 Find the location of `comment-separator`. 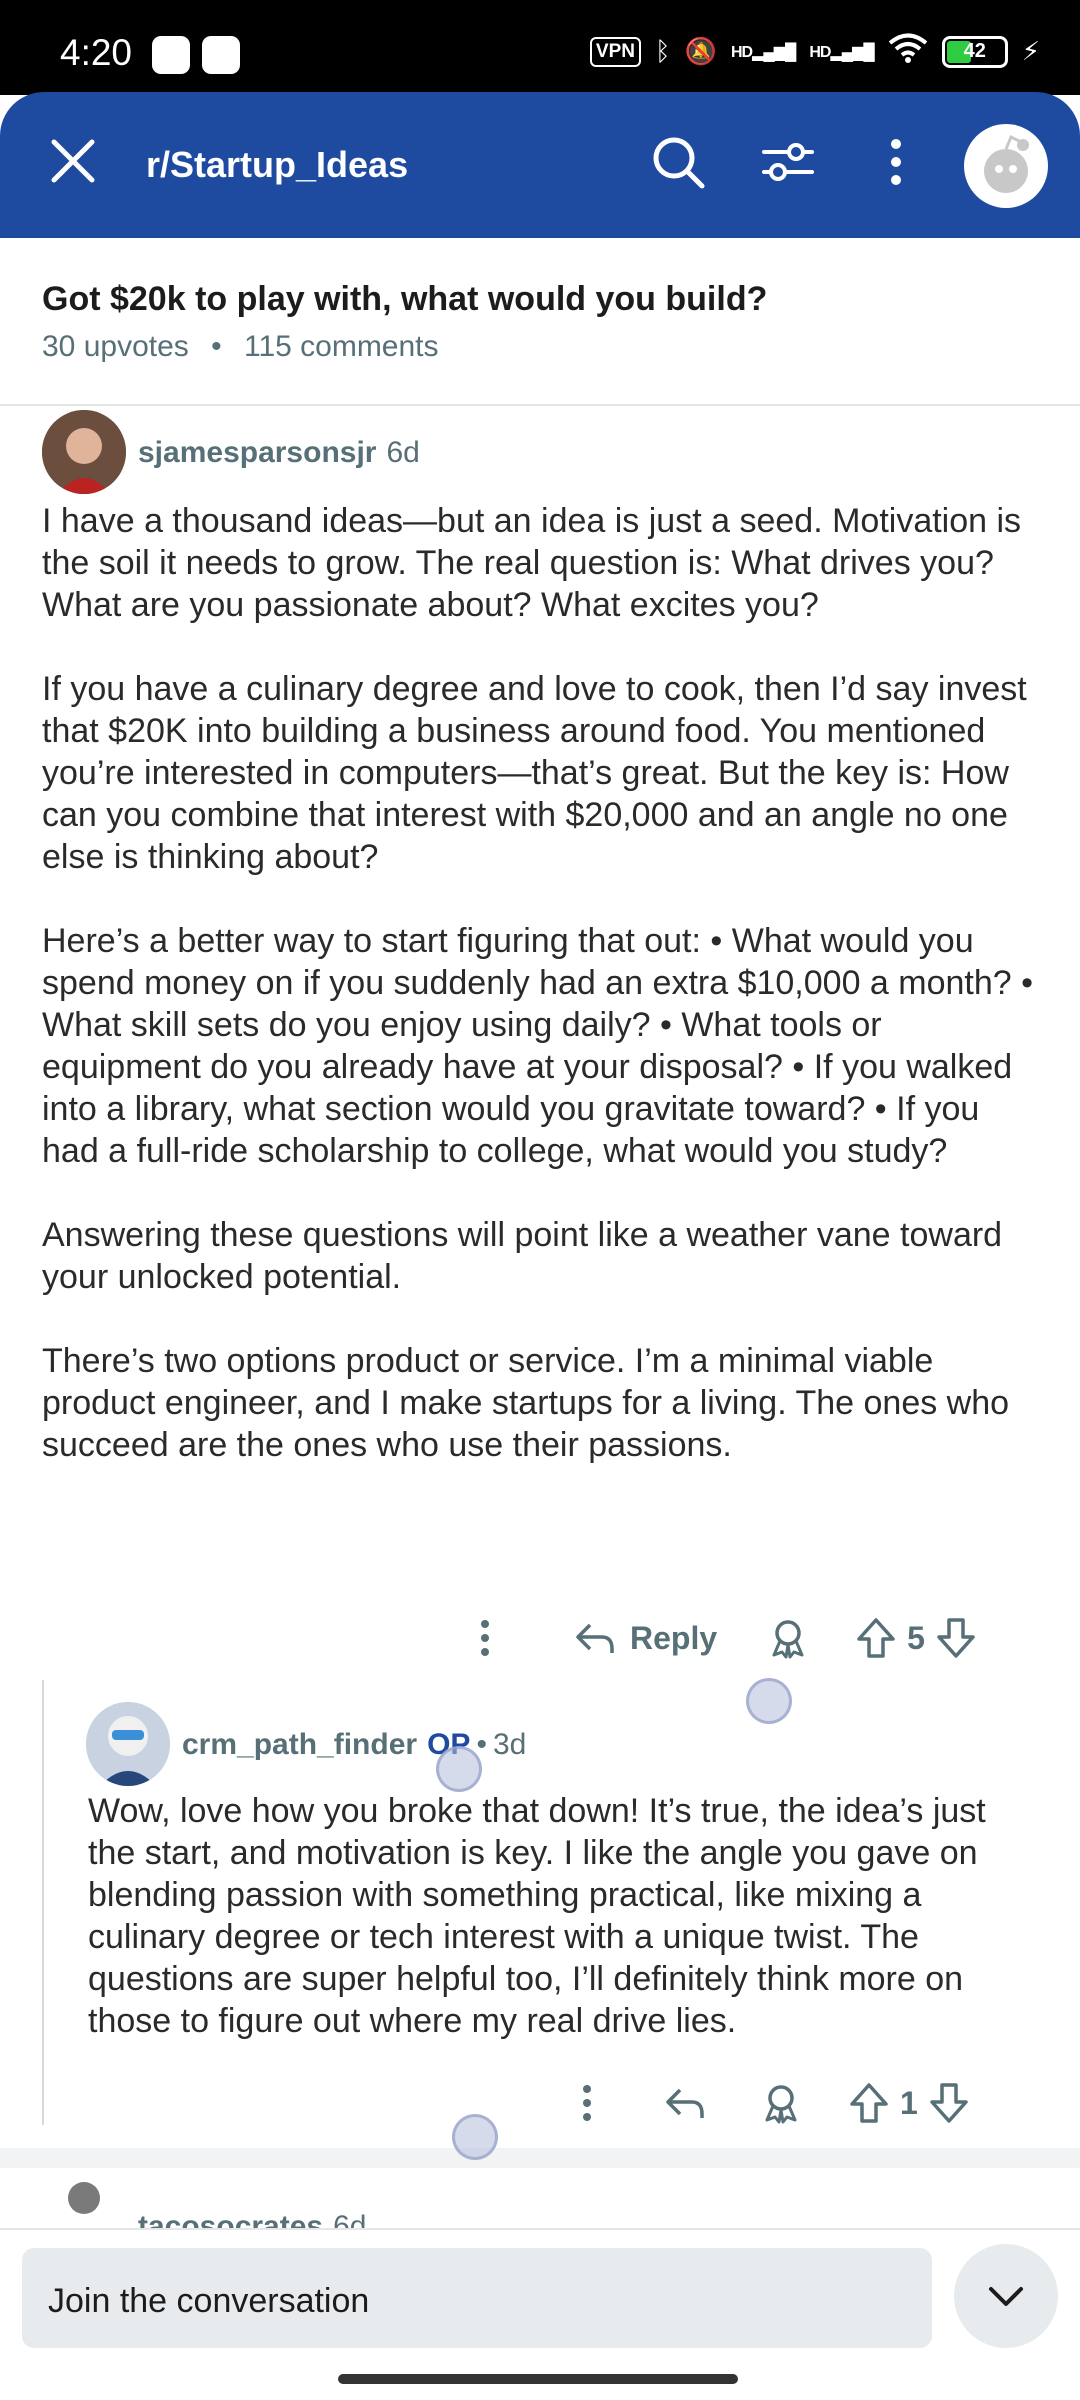

comment-separator is located at coordinates (540, 2158).